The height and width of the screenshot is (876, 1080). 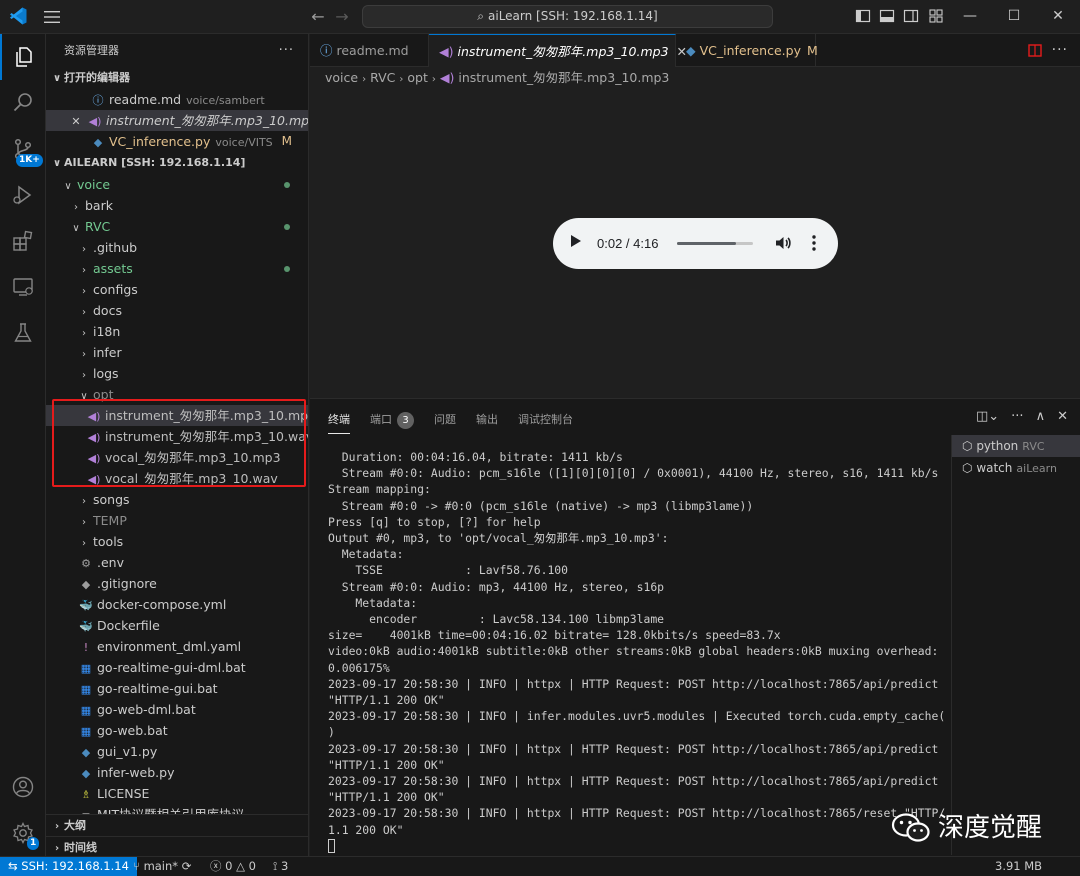 What do you see at coordinates (177, 268) in the screenshot?
I see `tree-folder: › assets` at bounding box center [177, 268].